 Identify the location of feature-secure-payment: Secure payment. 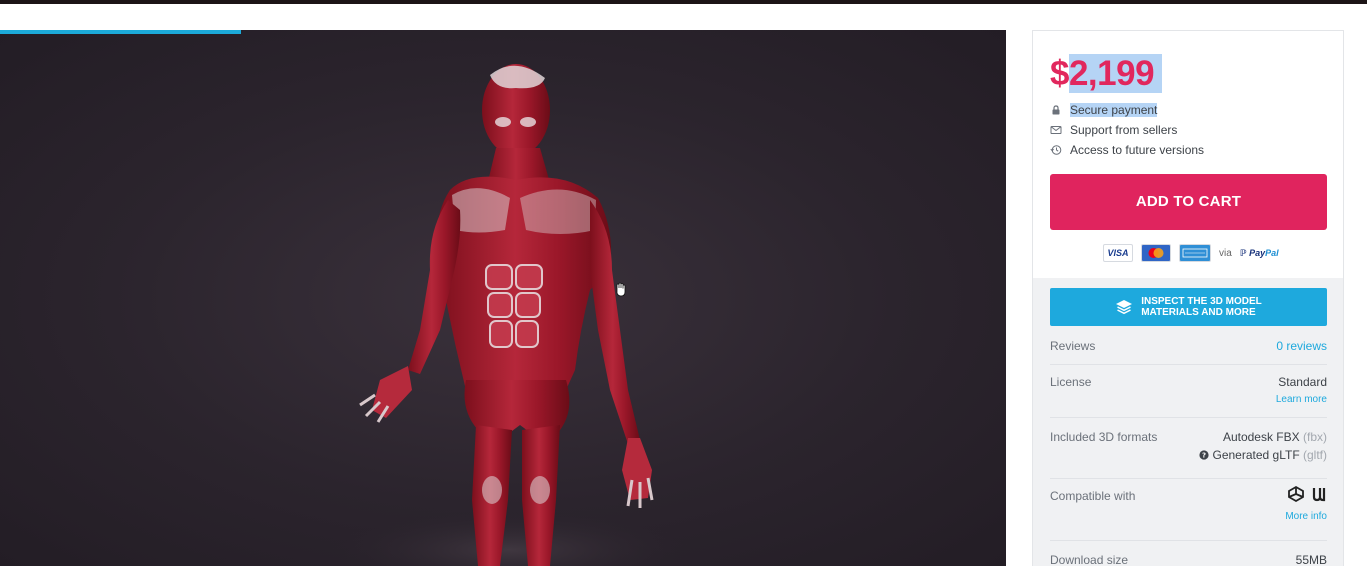
(1104, 110).